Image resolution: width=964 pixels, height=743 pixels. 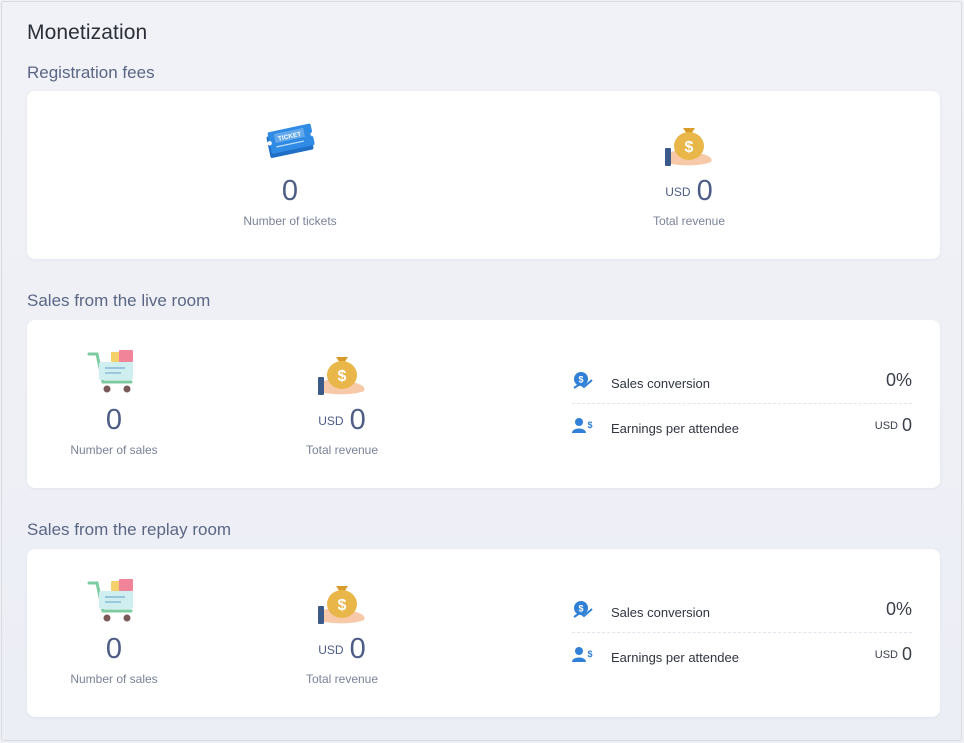 I want to click on replay-revenue-currency: USD, so click(x=331, y=649).